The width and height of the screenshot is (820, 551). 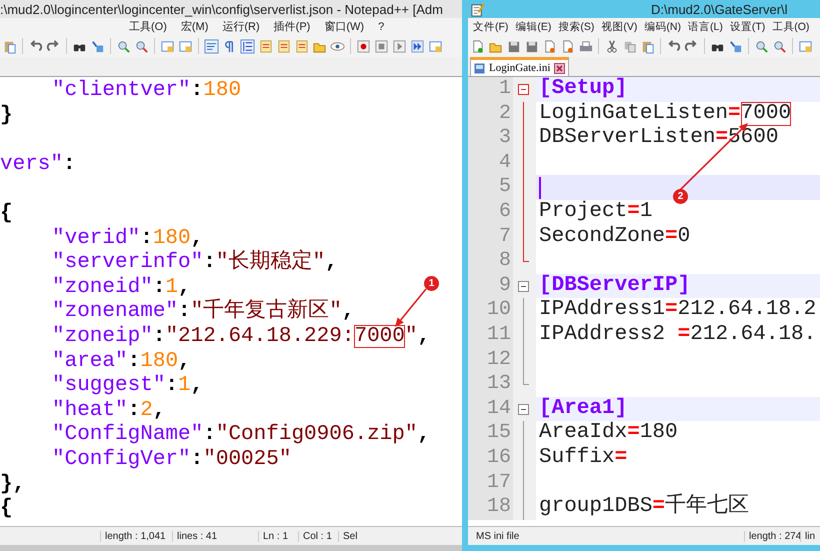 What do you see at coordinates (490, 409) in the screenshot?
I see `line-number: 14` at bounding box center [490, 409].